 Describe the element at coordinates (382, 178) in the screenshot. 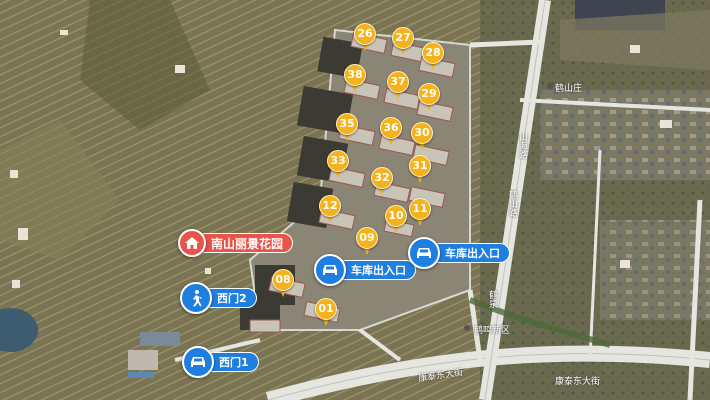

I see `building-number: 32` at that location.